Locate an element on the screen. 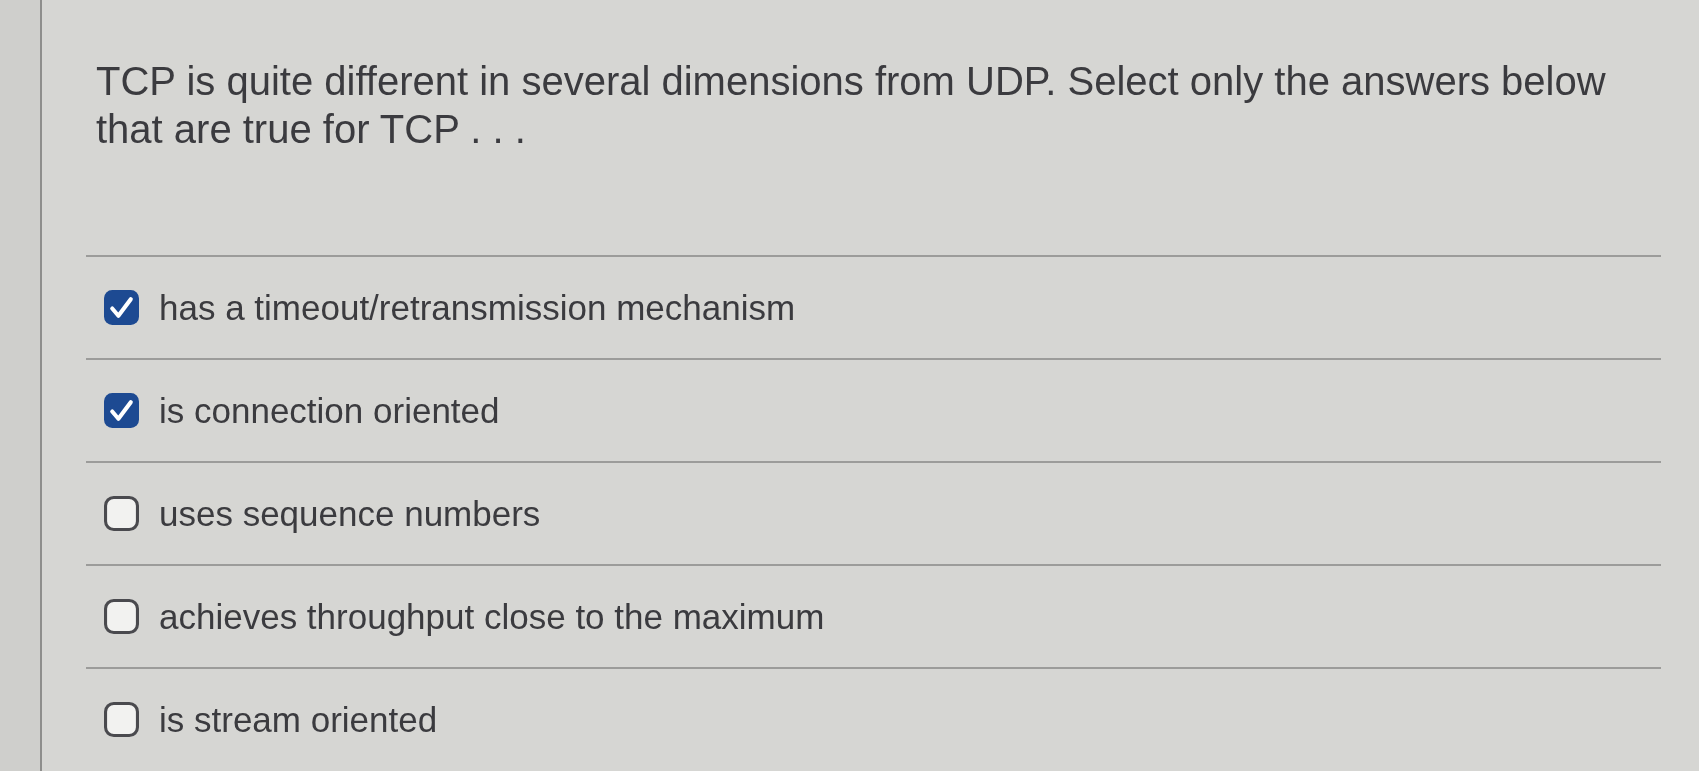 Image resolution: width=1699 pixels, height=771 pixels. option-label: is stream oriented is located at coordinates (298, 719).